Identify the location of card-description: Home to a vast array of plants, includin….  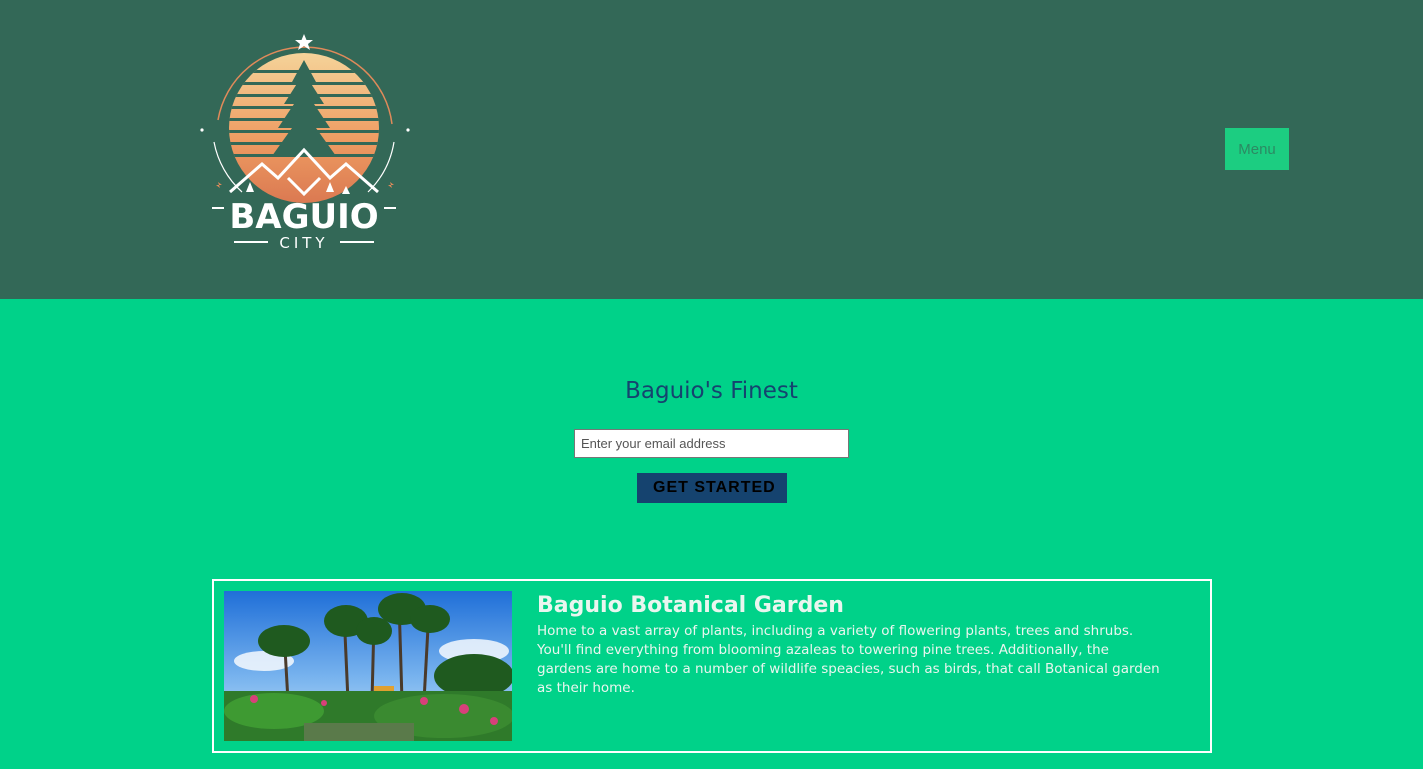
(848, 659).